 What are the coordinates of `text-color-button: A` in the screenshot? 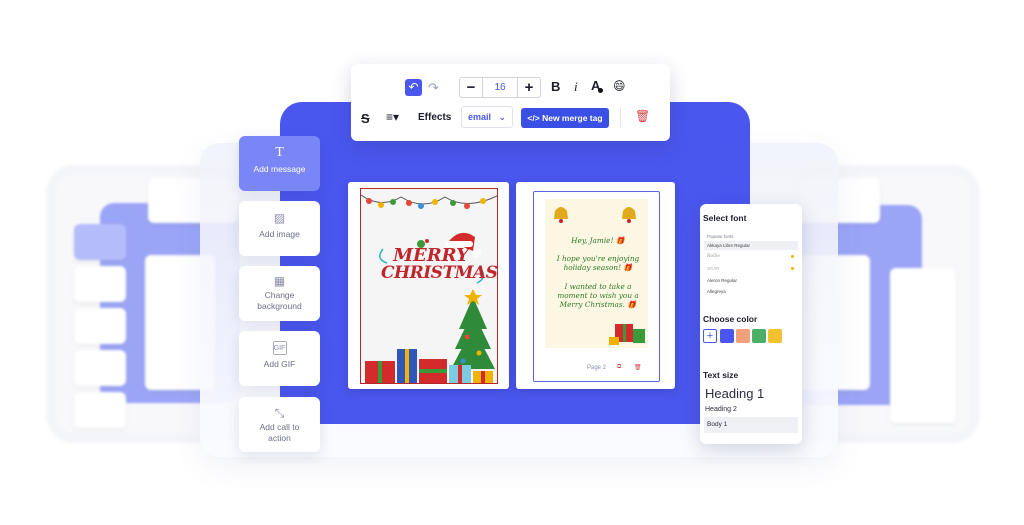 It's located at (597, 85).